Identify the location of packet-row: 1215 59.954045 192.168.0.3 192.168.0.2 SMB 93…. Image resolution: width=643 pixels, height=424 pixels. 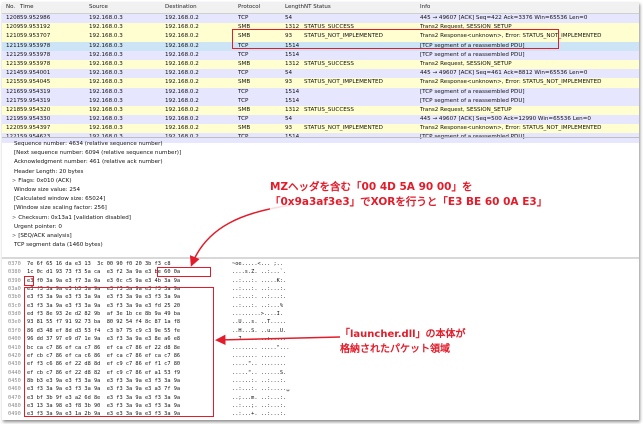
(320, 83).